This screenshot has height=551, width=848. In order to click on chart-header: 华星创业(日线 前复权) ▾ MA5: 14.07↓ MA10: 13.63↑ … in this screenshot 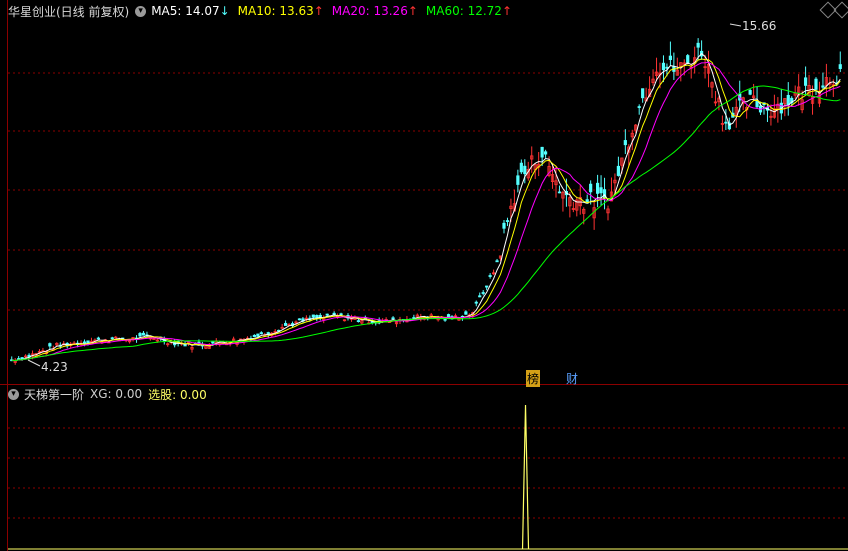, I will do `click(264, 11)`.